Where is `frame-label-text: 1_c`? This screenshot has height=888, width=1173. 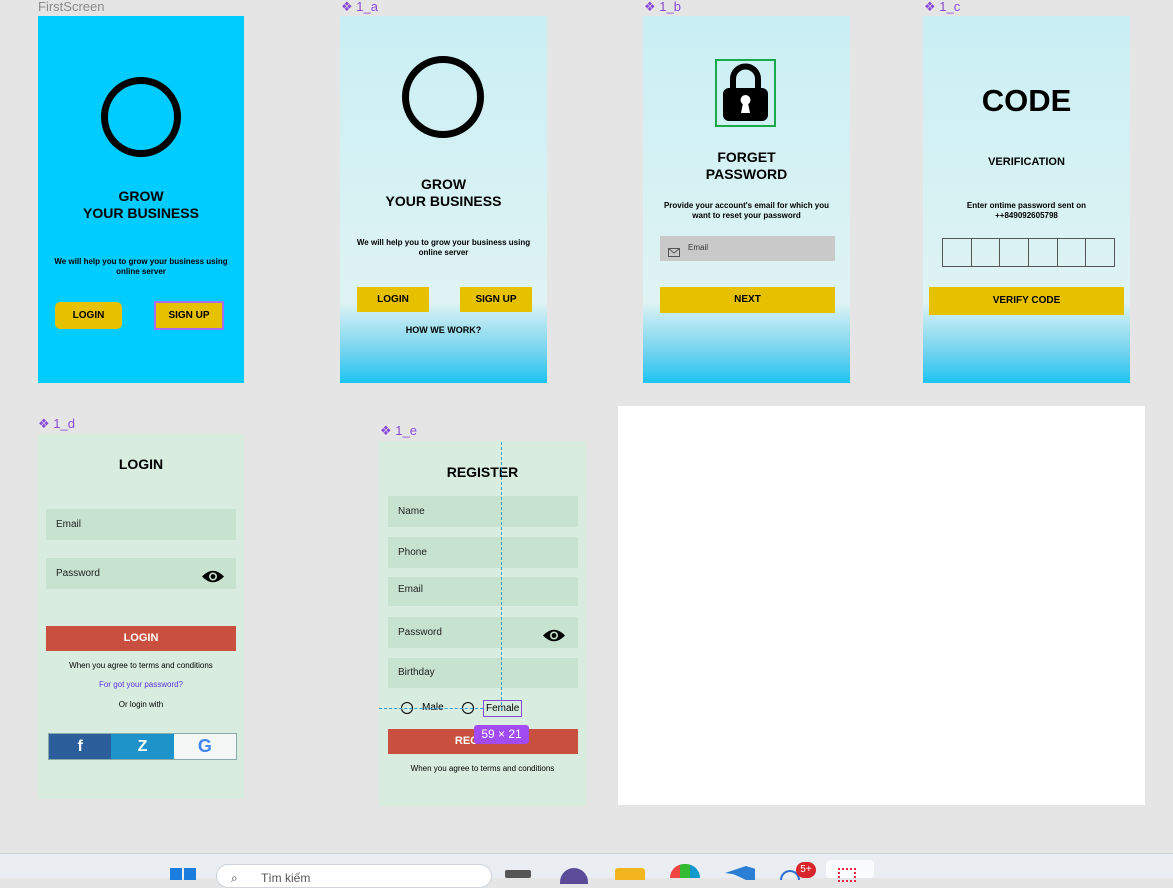
frame-label-text: 1_c is located at coordinates (950, 7).